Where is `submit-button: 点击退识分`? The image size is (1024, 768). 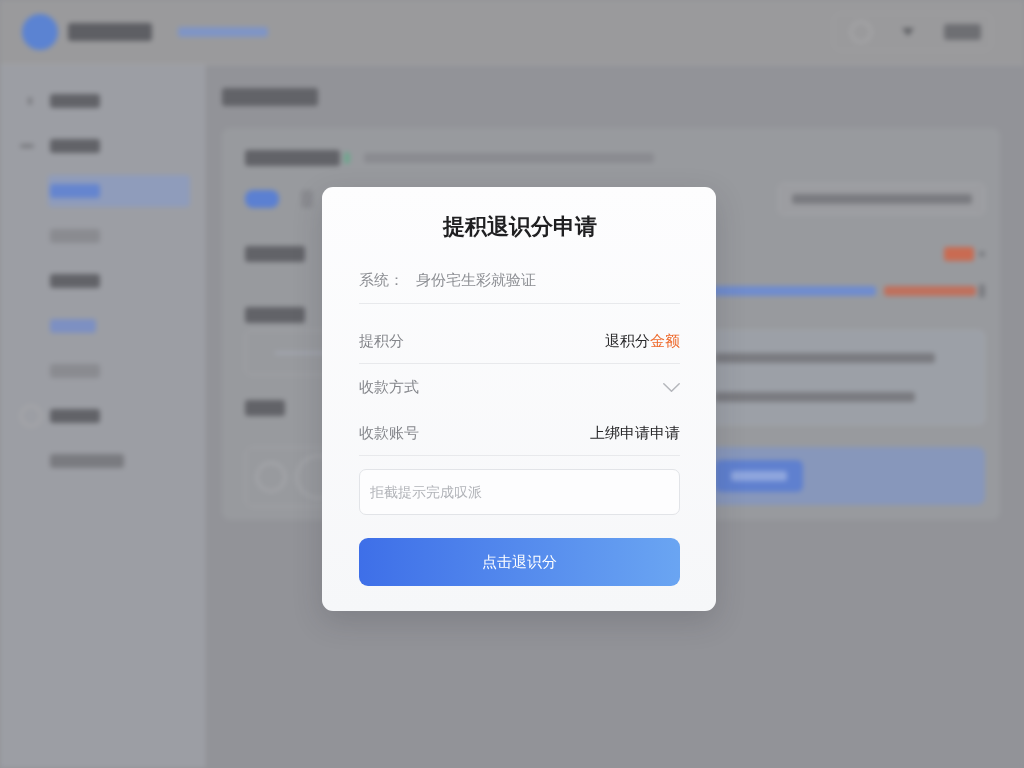 submit-button: 点击退识分 is located at coordinates (519, 562).